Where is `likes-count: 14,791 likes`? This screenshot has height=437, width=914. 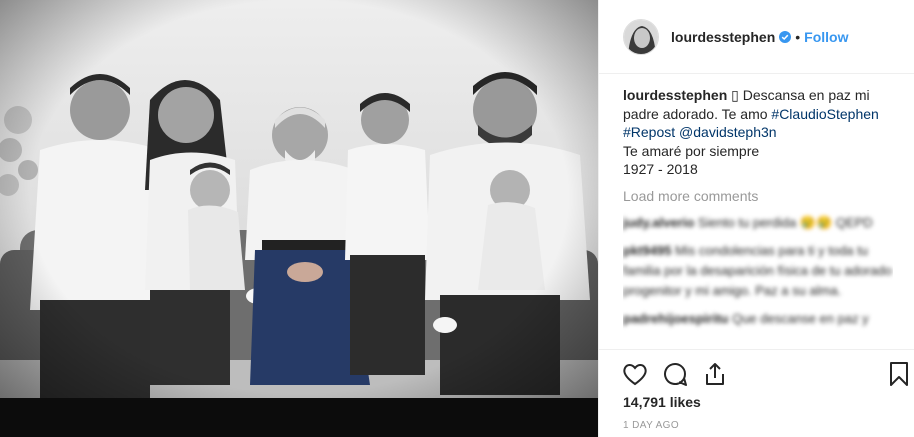
likes-count: 14,791 likes is located at coordinates (662, 402).